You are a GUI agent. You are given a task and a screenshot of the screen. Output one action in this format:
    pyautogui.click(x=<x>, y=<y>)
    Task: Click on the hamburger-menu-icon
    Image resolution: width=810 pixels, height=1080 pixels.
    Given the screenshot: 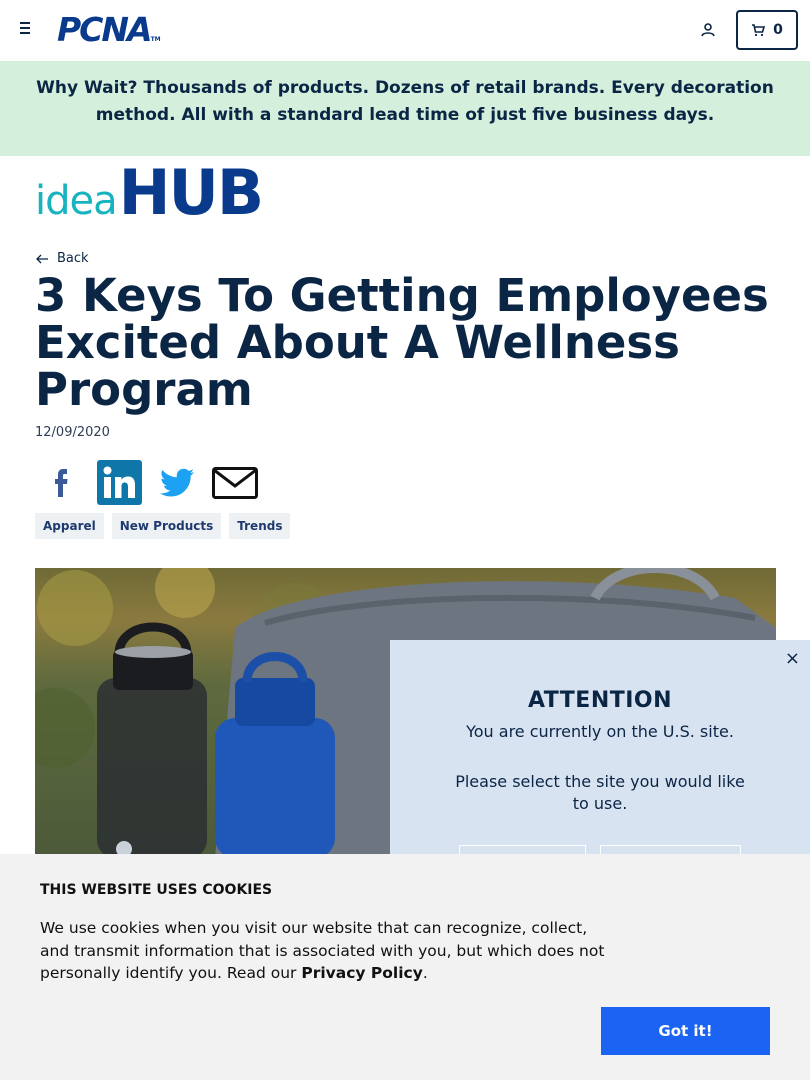 What is the action you would take?
    pyautogui.click(x=28, y=30)
    